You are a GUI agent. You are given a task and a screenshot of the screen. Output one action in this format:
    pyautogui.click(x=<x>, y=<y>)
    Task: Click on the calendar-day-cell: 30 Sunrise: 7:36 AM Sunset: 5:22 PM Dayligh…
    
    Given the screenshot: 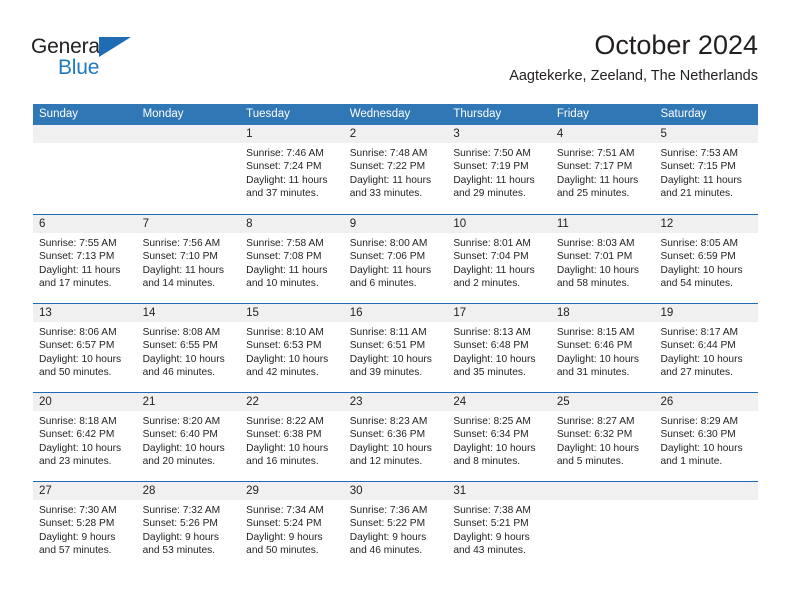 What is the action you would take?
    pyautogui.click(x=395, y=526)
    